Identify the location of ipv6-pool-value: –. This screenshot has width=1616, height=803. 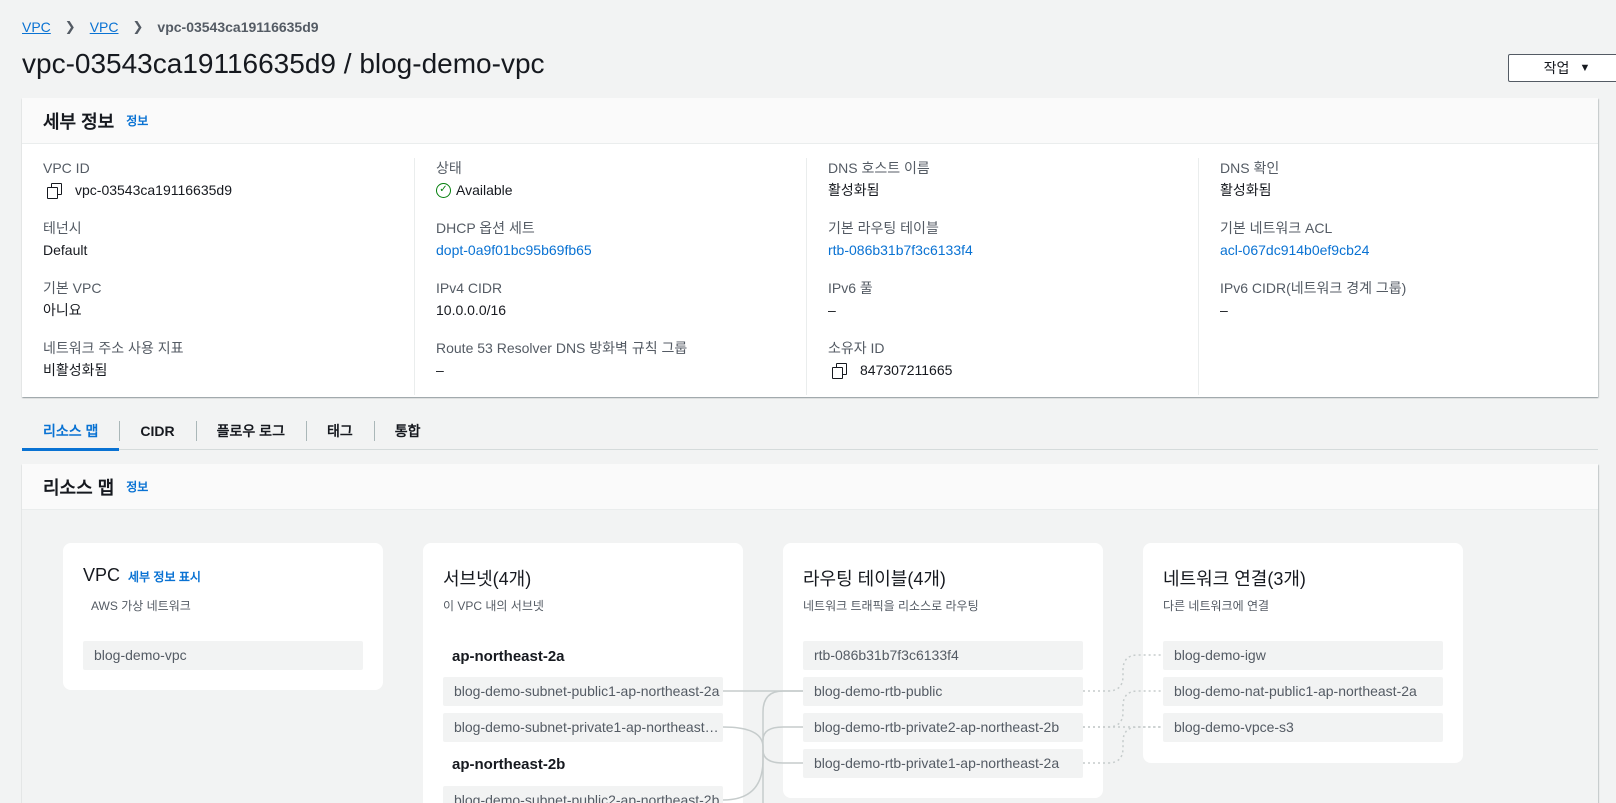
(832, 310).